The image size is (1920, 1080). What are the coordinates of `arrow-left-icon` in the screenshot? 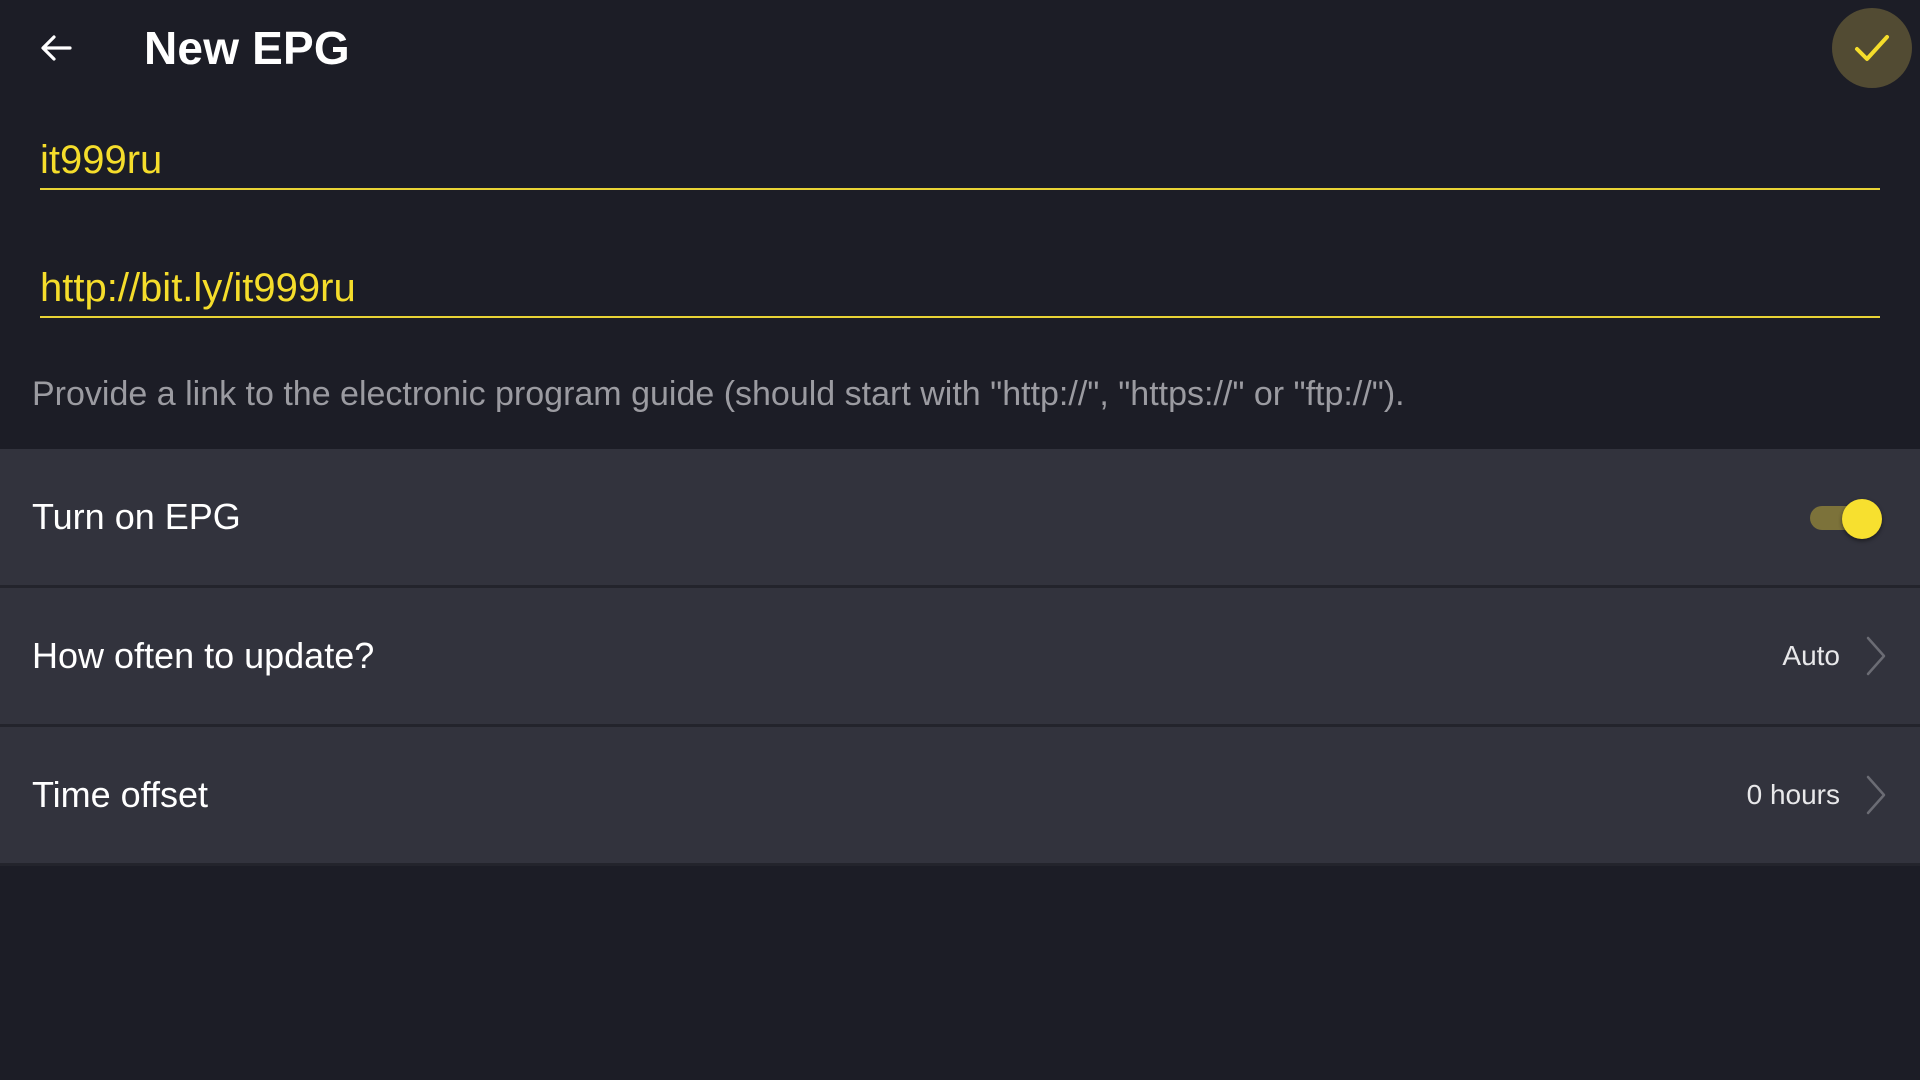 It's located at (56, 48).